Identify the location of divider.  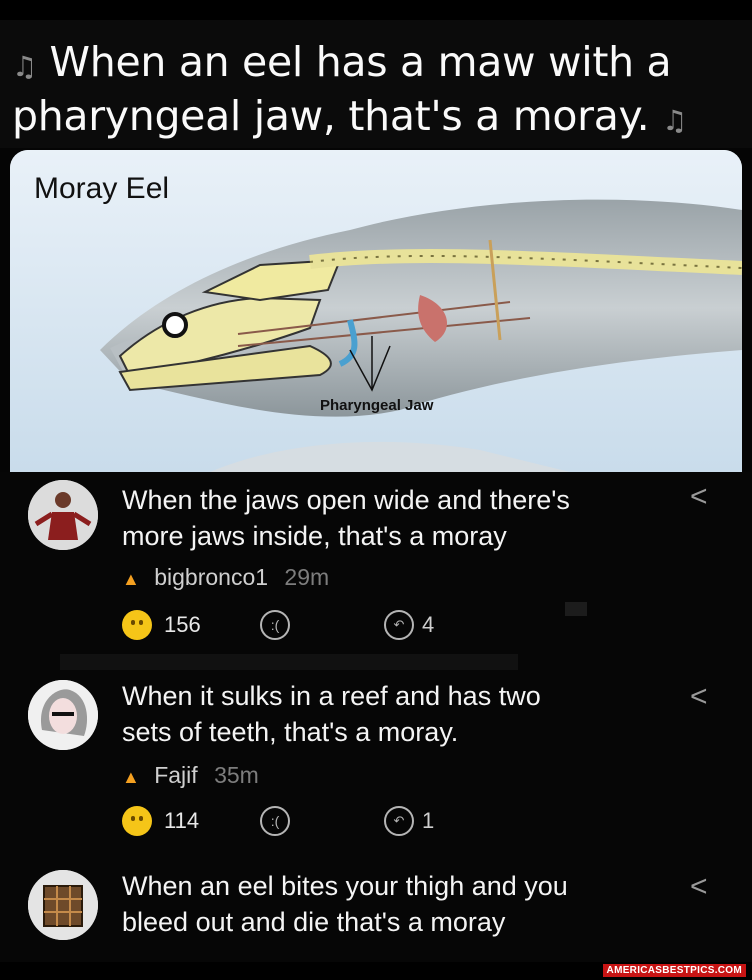
(289, 662).